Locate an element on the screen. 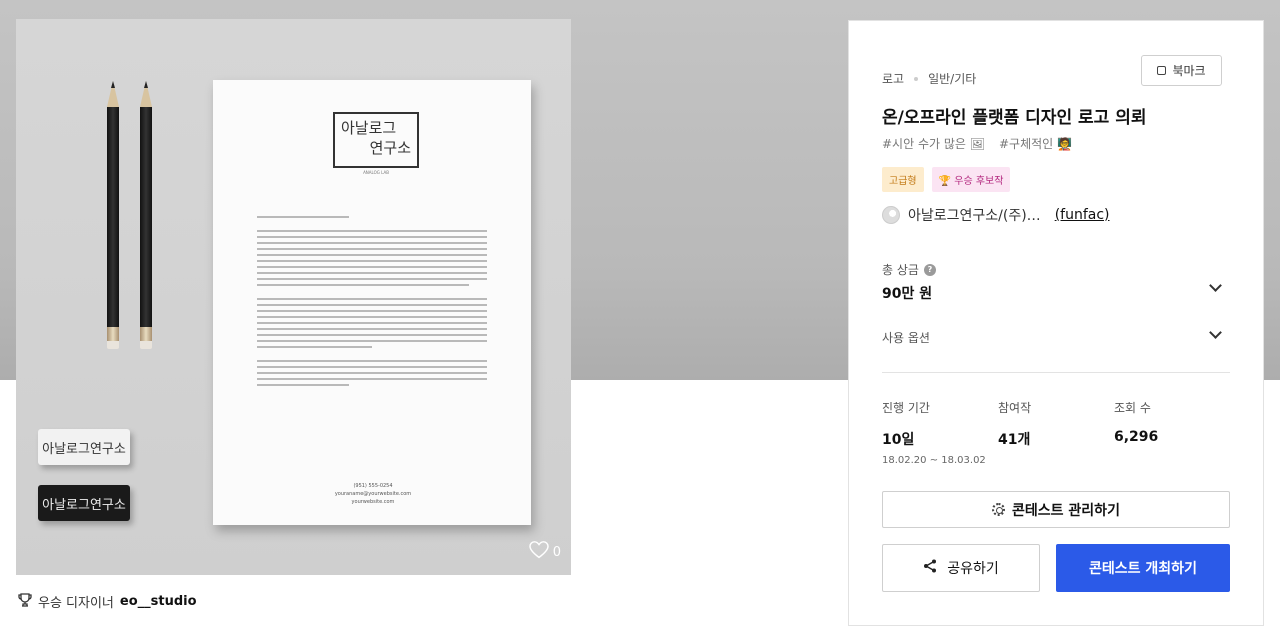 This screenshot has width=1280, height=636. total-prize-label: 총 상금 ? is located at coordinates (909, 269).